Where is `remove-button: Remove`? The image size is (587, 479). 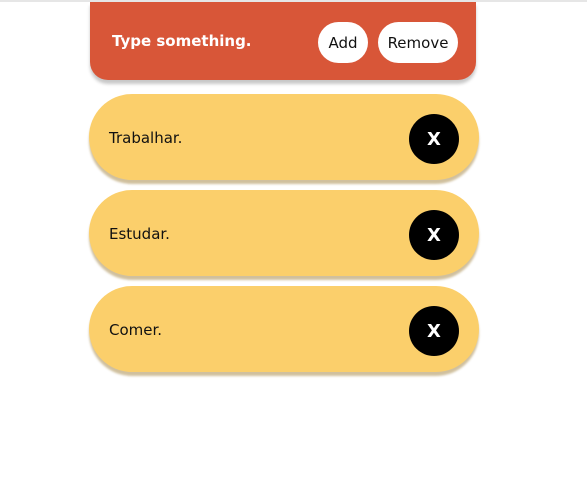 remove-button: Remove is located at coordinates (418, 42).